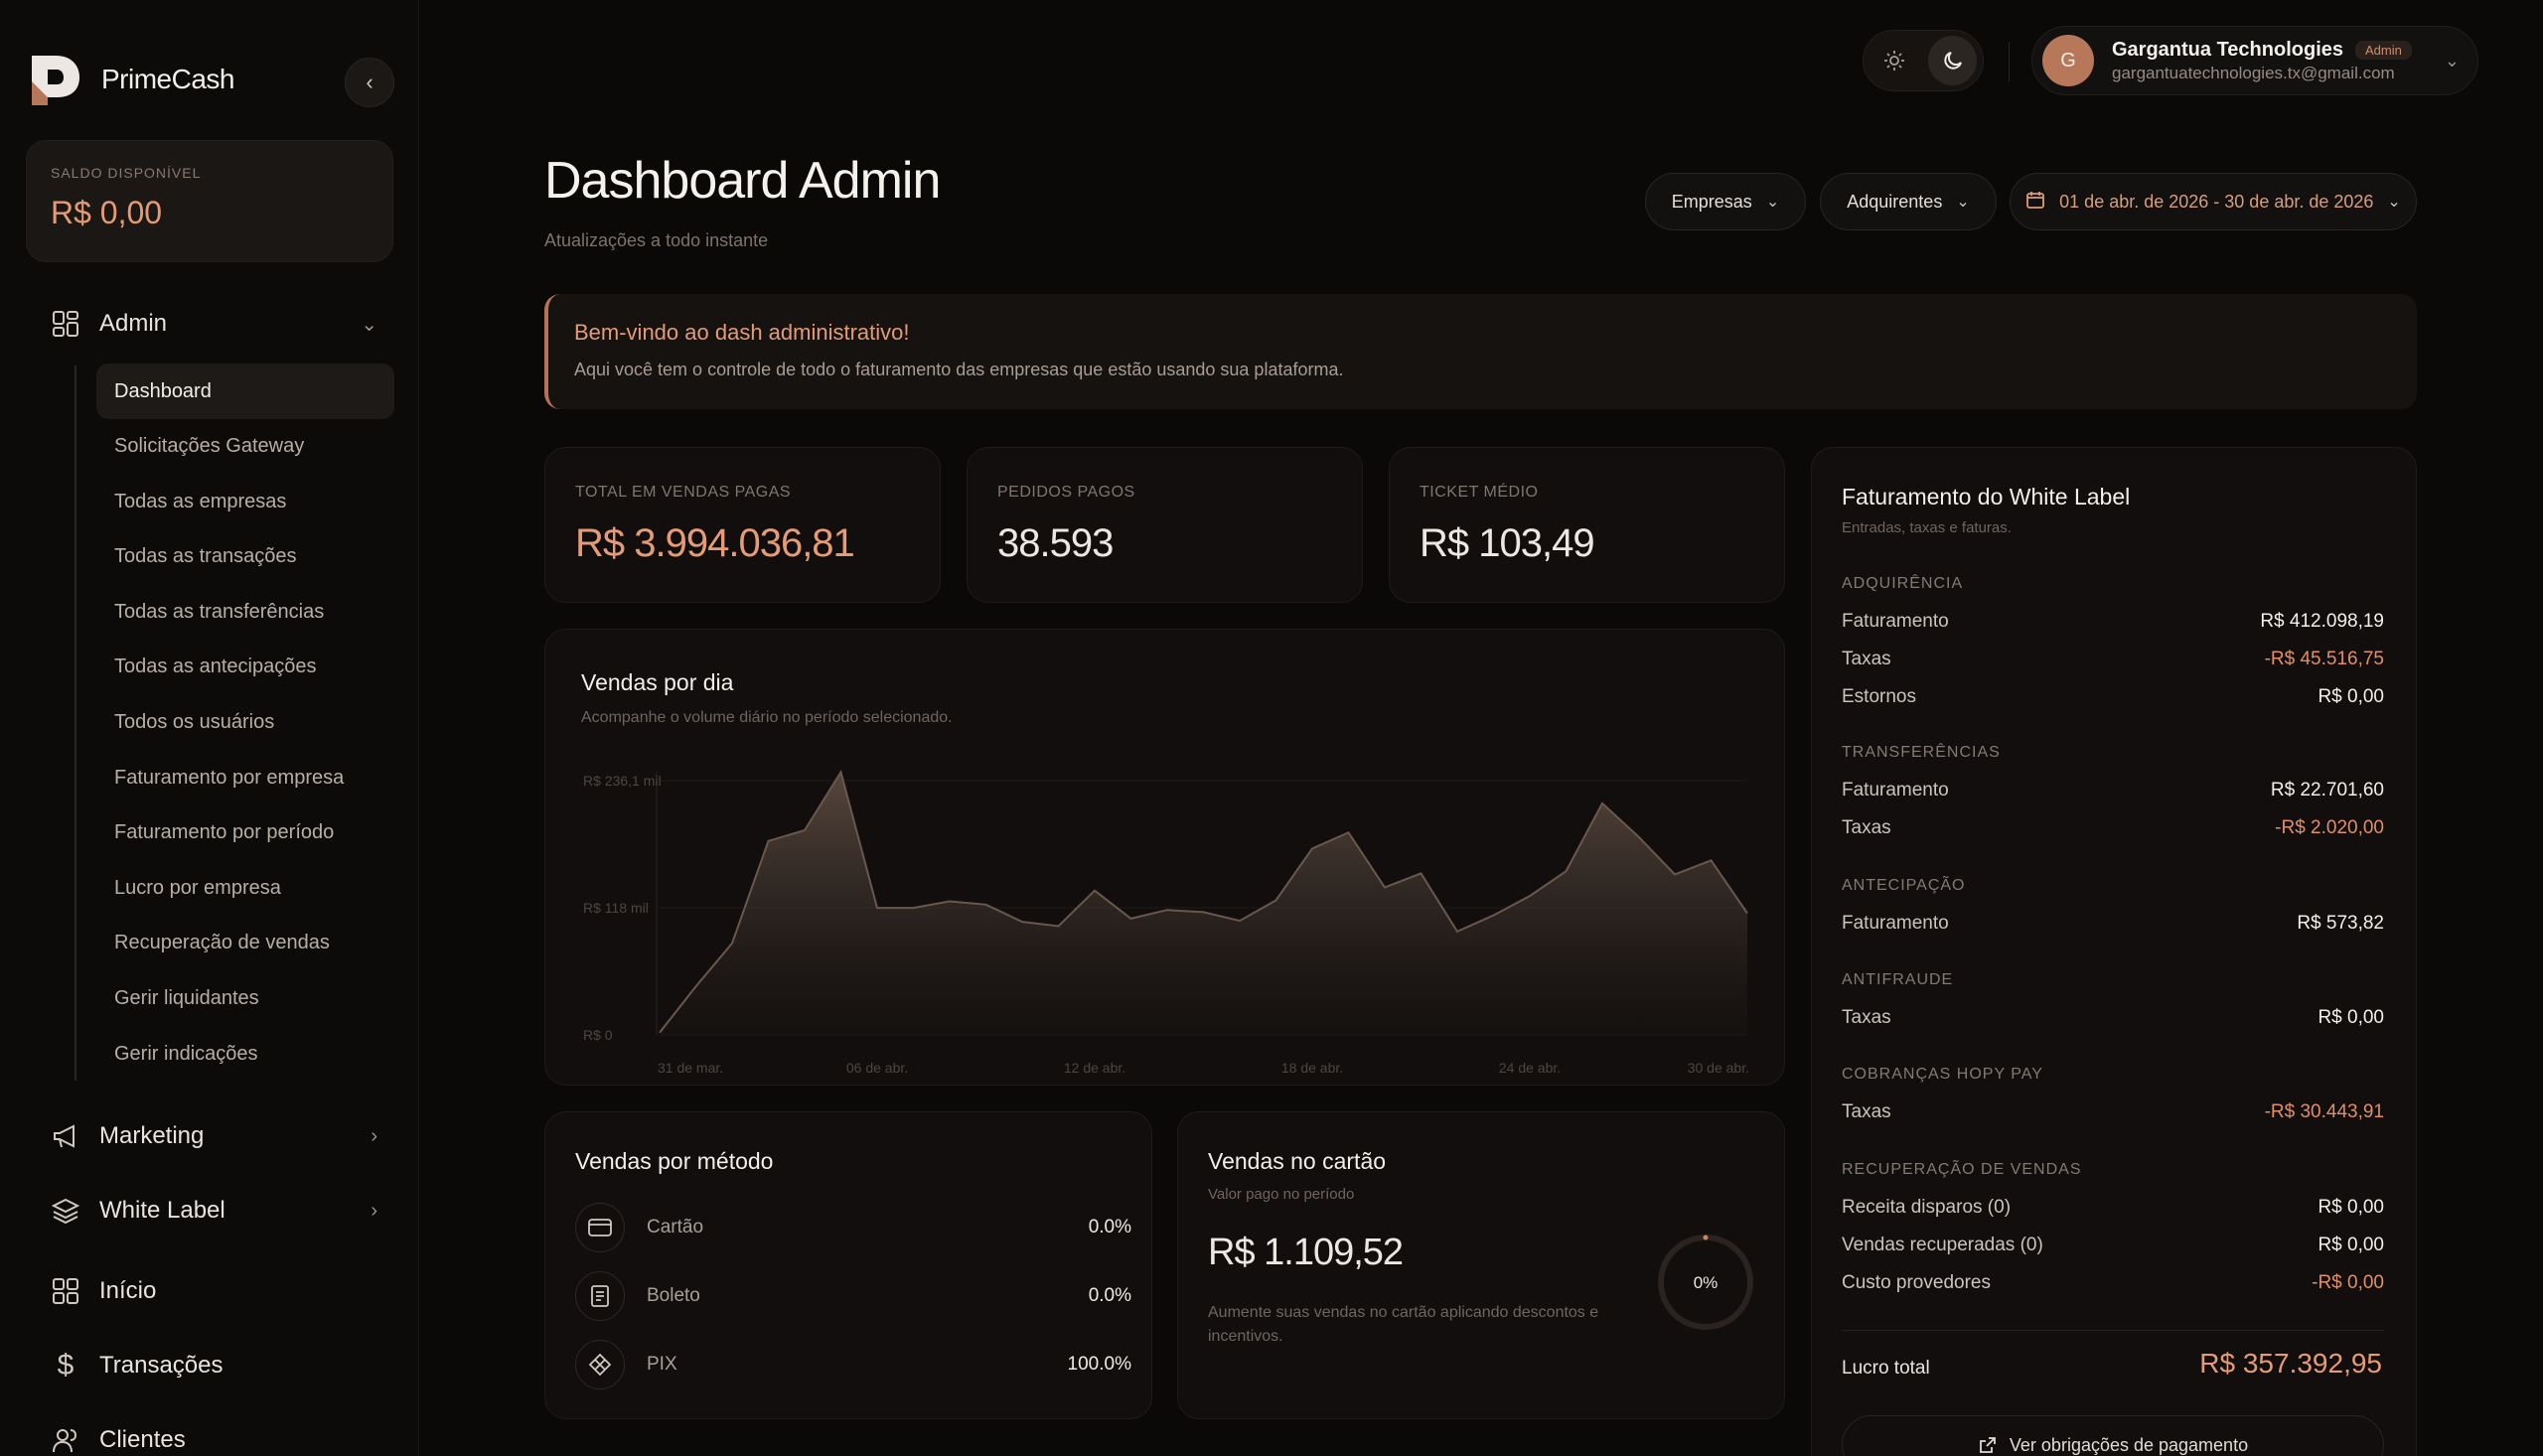 Image resolution: width=2543 pixels, height=1456 pixels. Describe the element at coordinates (107, 212) in the screenshot. I see `balance-value: R$ 0,00` at that location.